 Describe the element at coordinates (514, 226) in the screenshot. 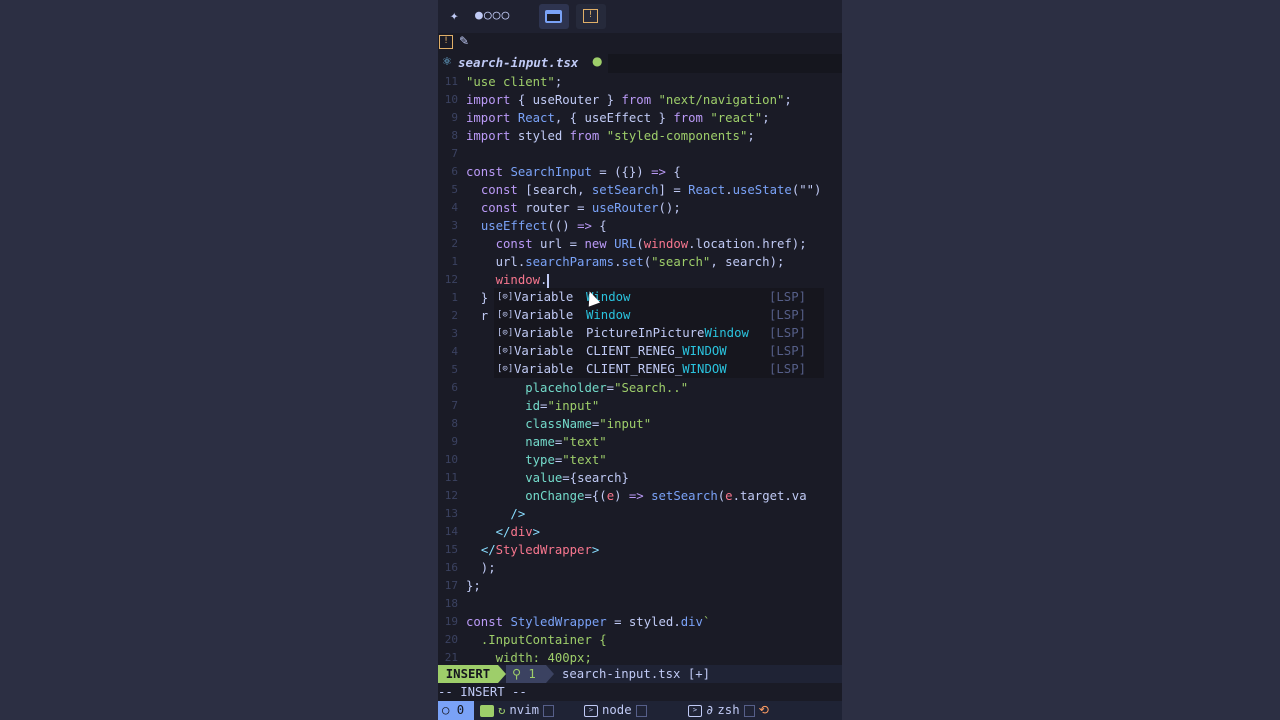

I see `code-token: useEffect` at that location.